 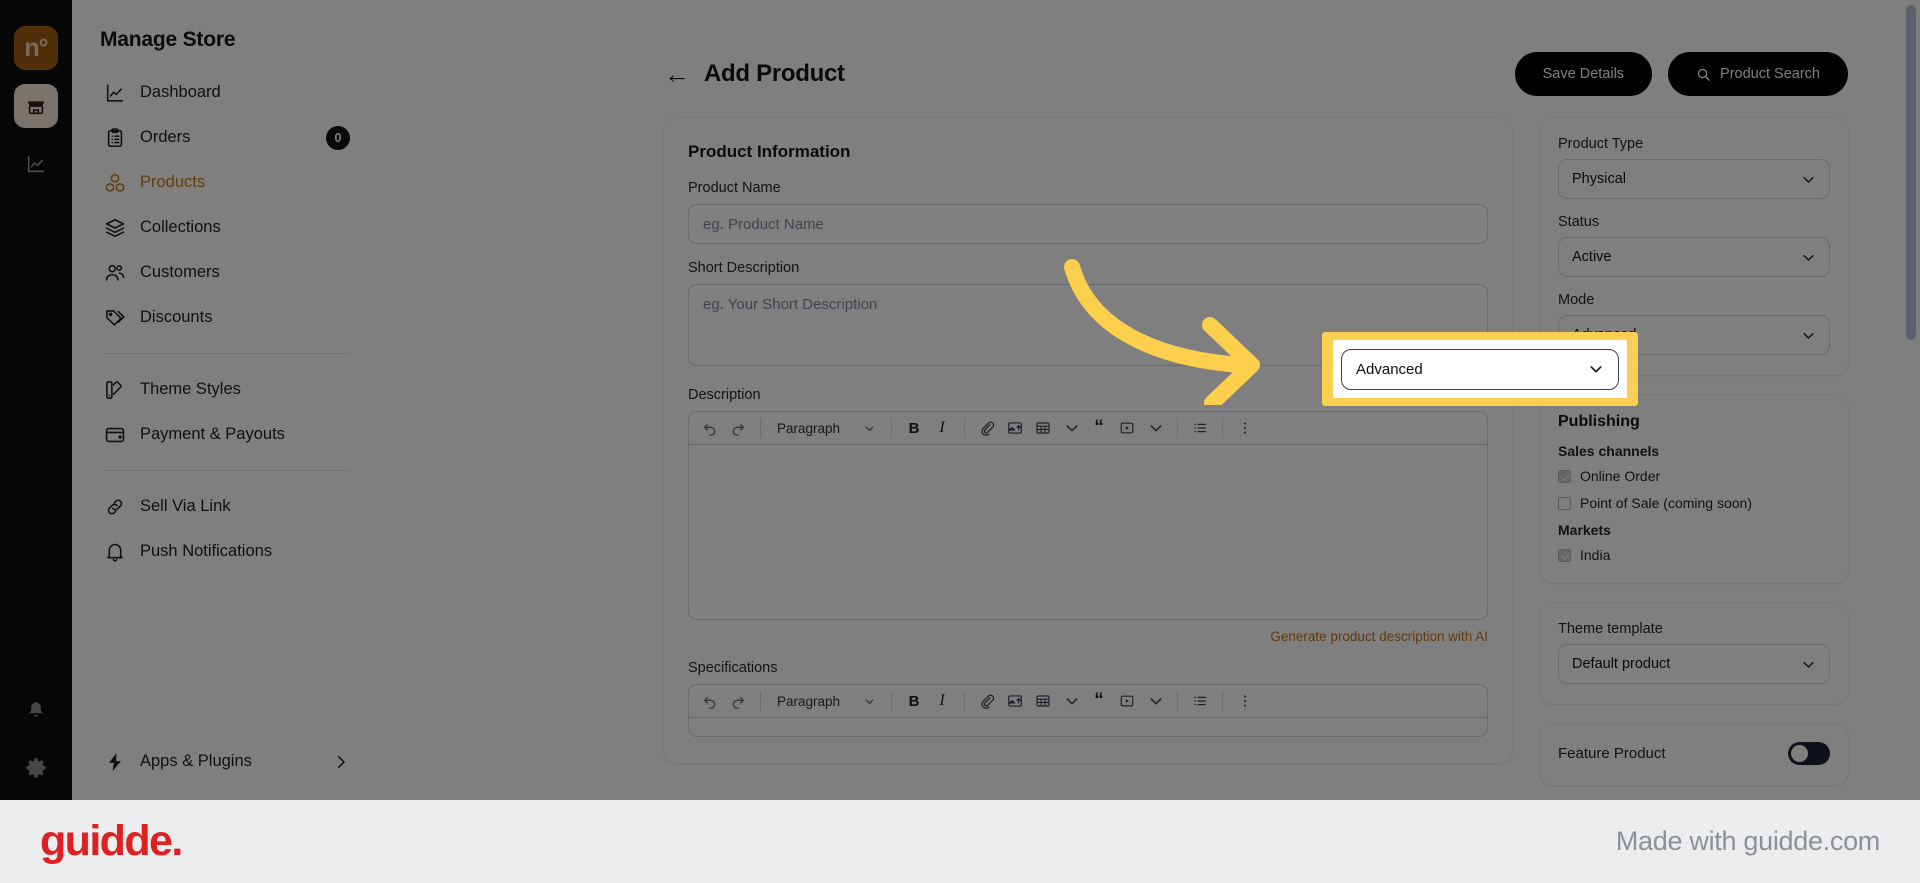 What do you see at coordinates (1564, 476) in the screenshot?
I see `online-order-checkbox` at bounding box center [1564, 476].